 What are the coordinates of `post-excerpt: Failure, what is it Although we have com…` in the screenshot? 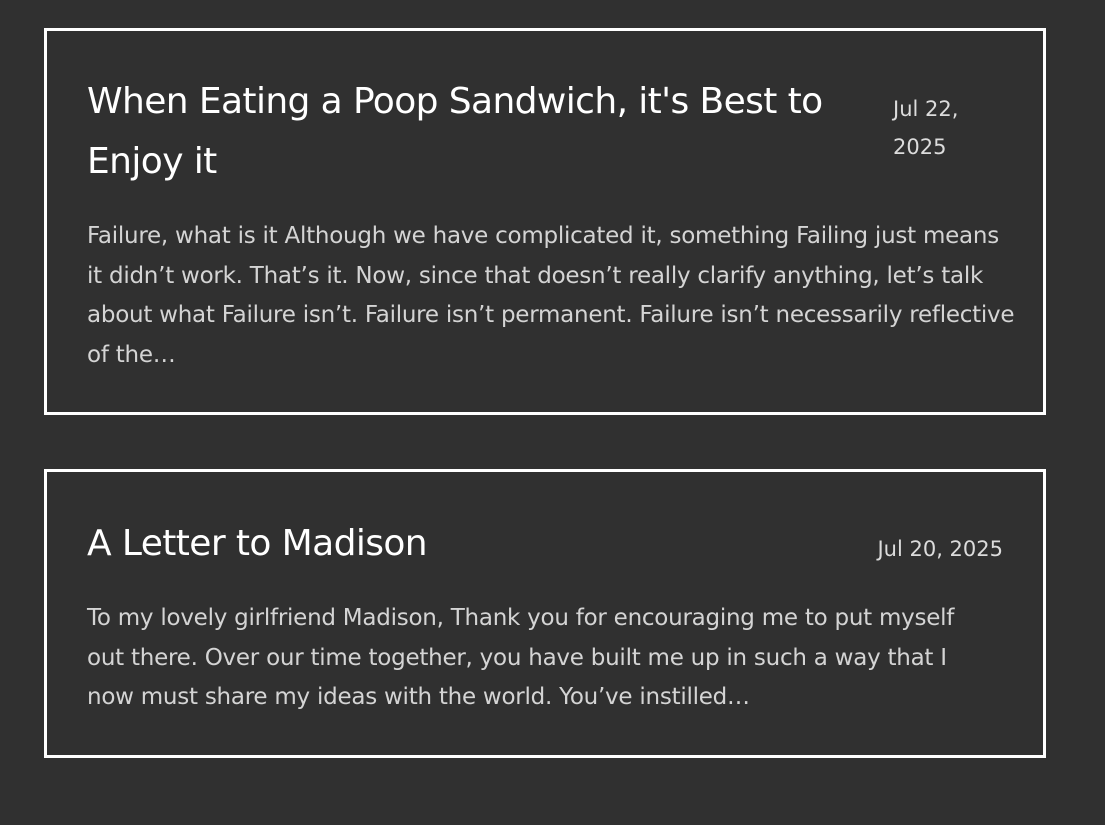 It's located at (551, 295).